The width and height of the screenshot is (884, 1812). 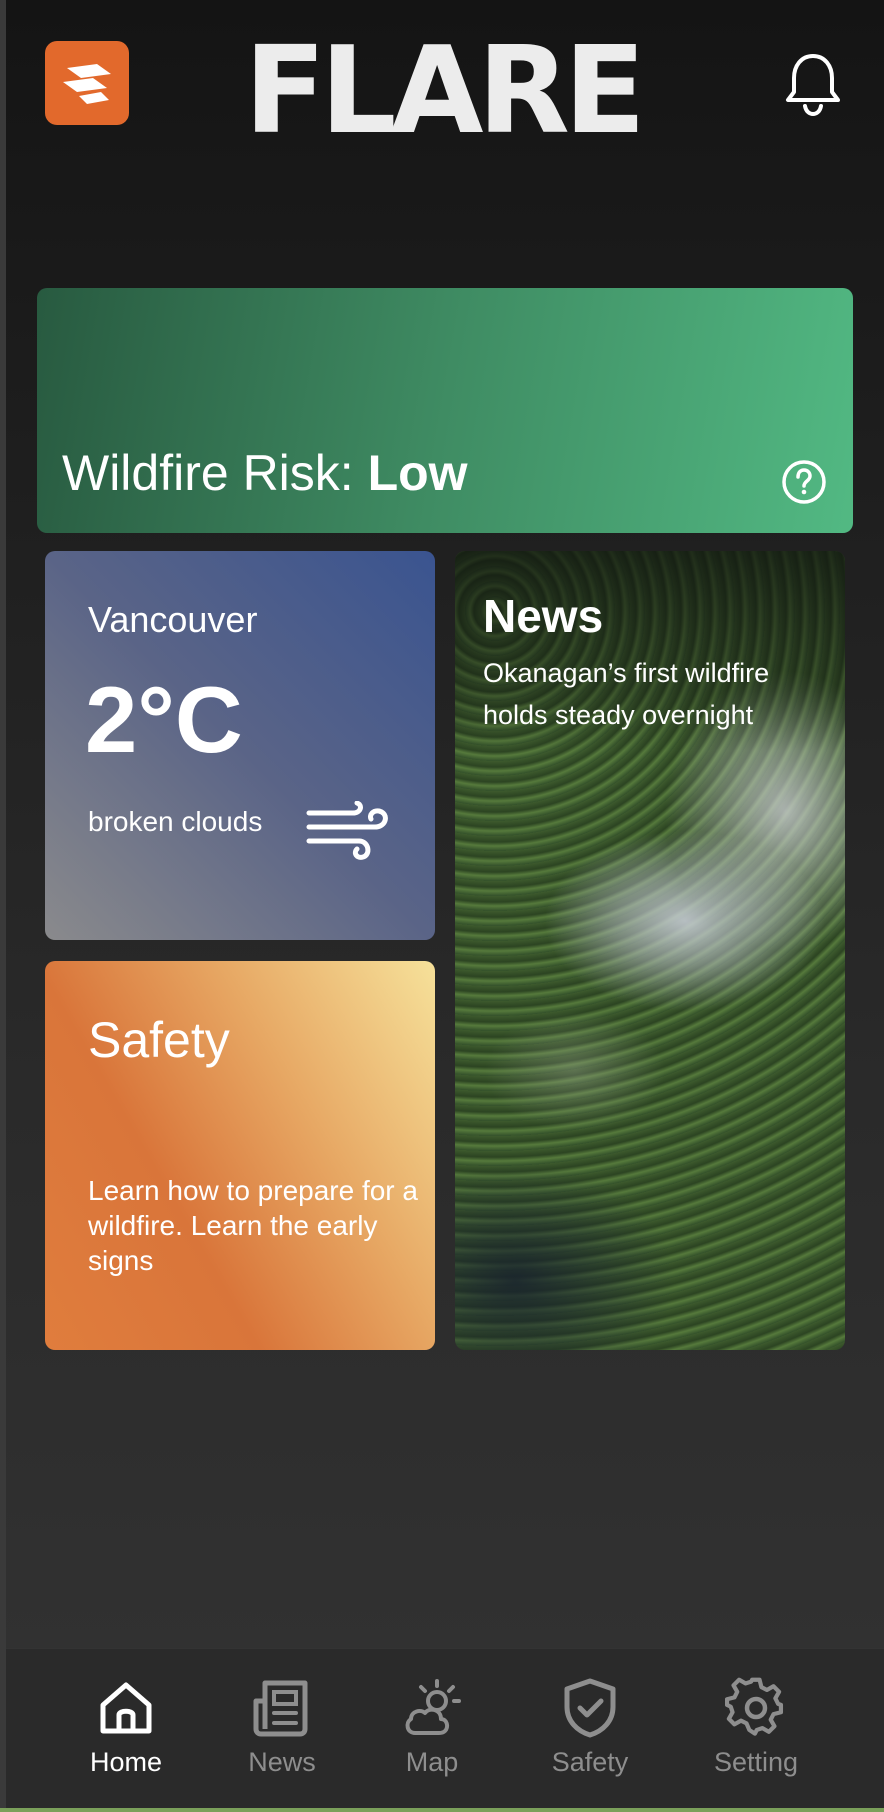 I want to click on gear-icon, so click(x=754, y=1706).